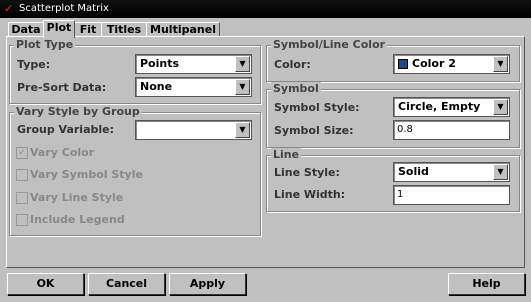 The image size is (531, 302). I want to click on color-swatch, so click(403, 64).